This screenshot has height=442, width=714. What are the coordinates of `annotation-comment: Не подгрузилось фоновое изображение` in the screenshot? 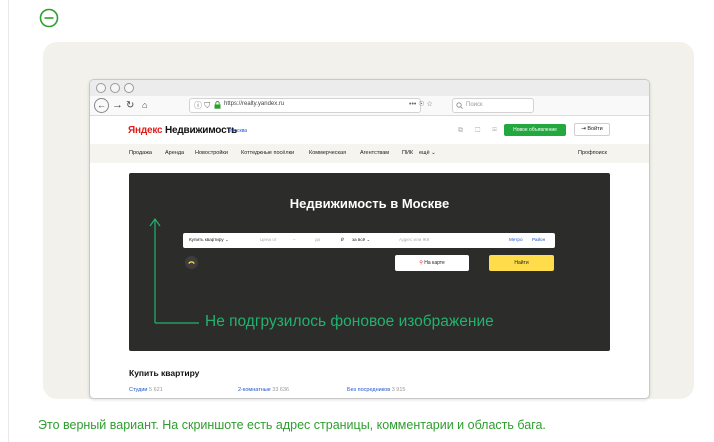 It's located at (349, 321).